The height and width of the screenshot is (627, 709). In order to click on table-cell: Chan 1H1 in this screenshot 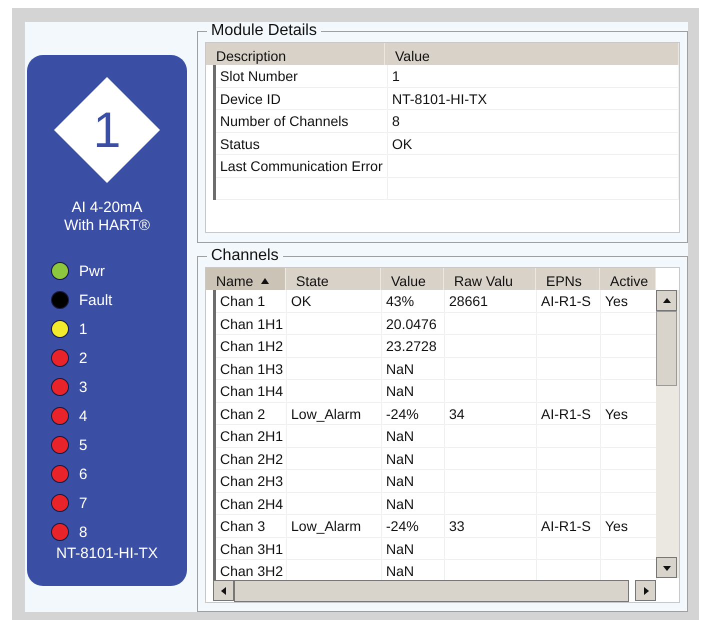, I will do `click(251, 323)`.